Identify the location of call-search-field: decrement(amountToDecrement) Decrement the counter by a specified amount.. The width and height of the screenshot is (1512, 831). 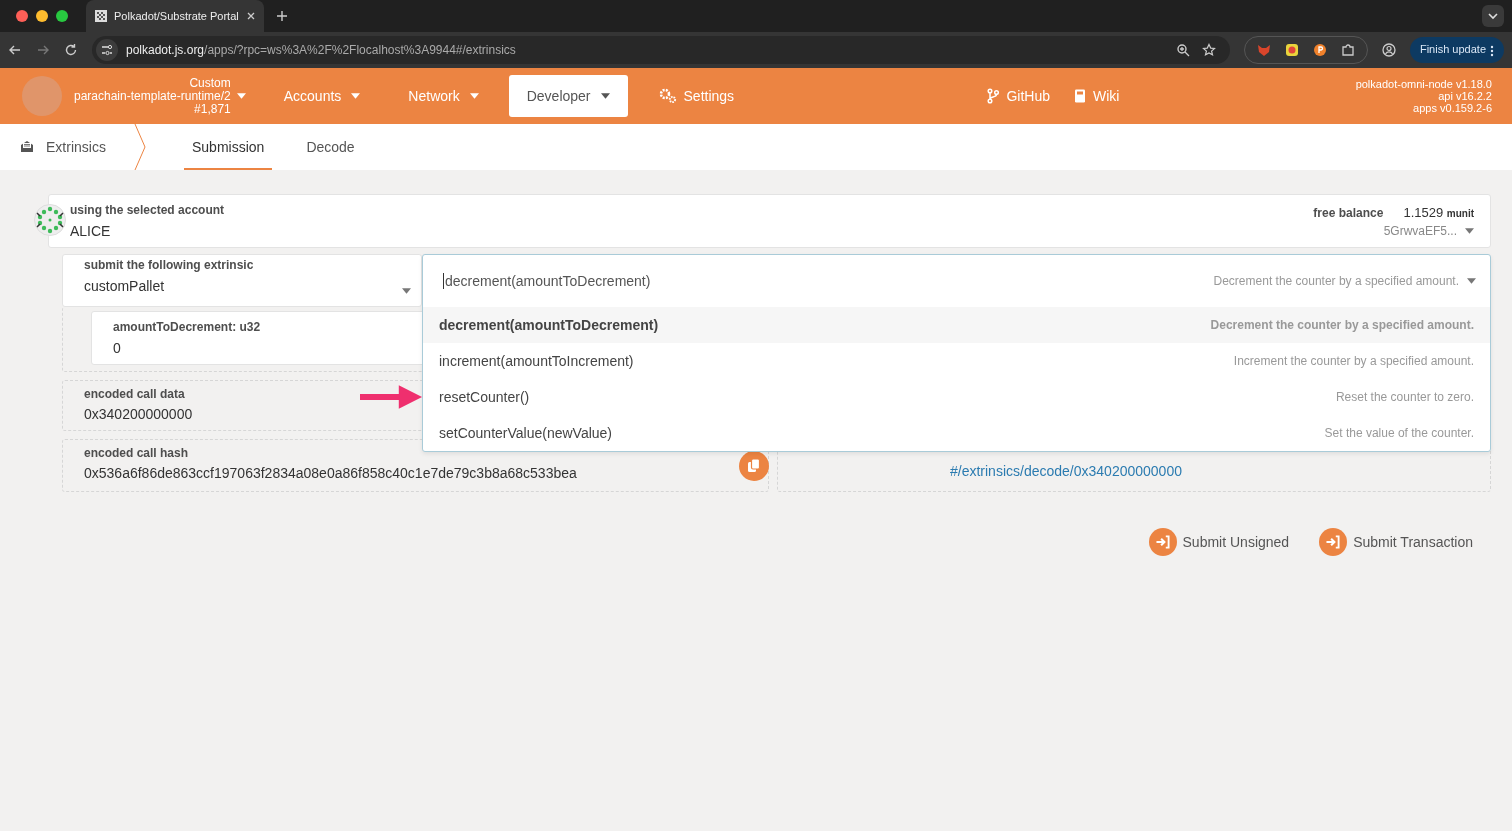
(956, 281).